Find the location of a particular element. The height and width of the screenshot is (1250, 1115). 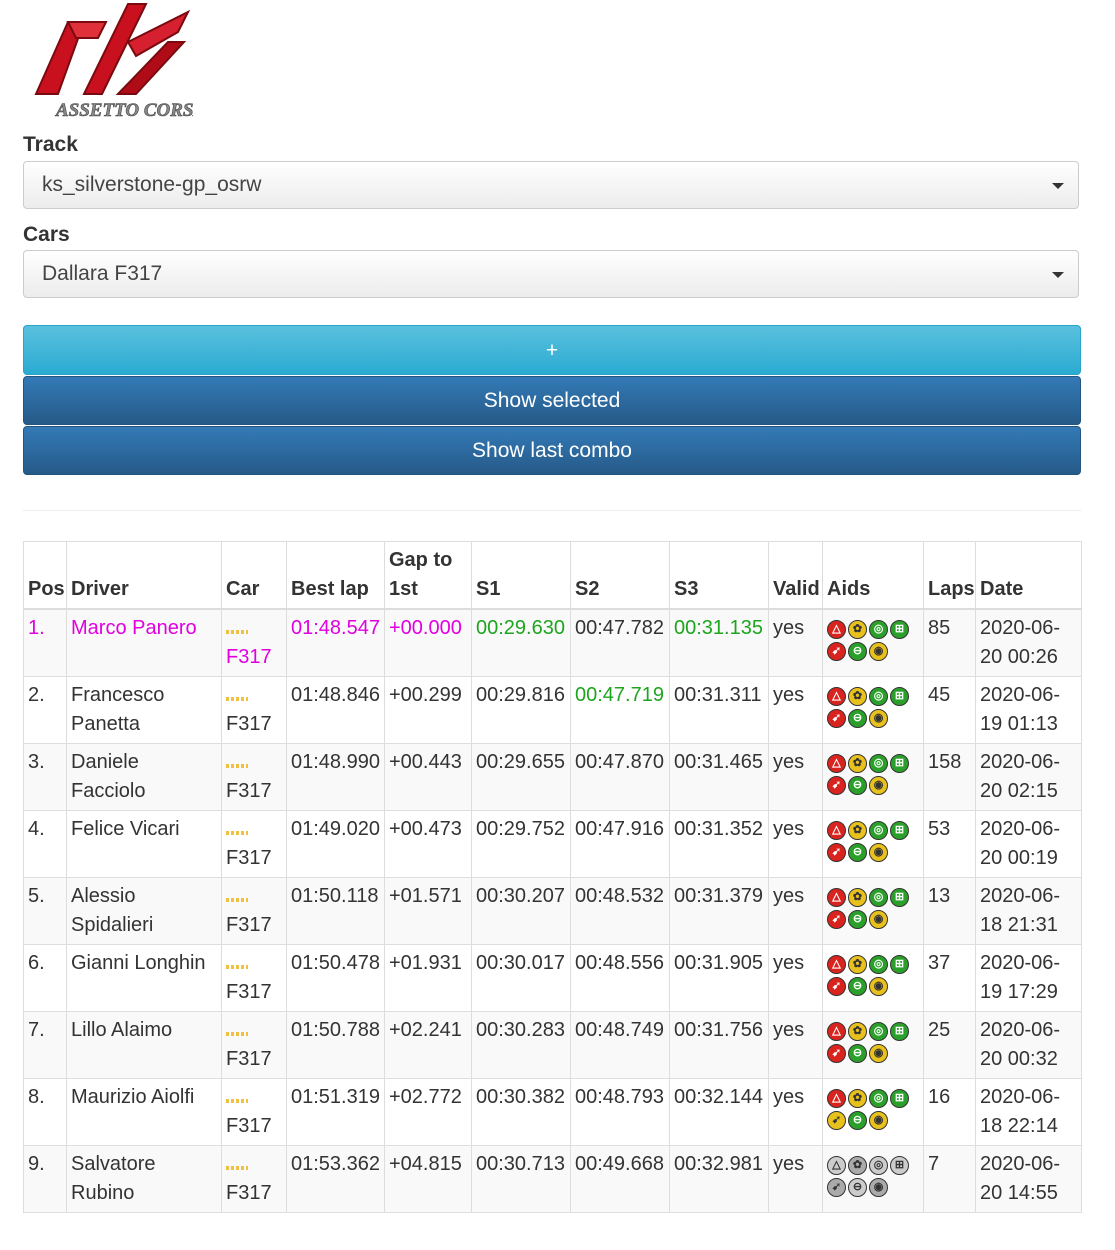

header-aids: Aids is located at coordinates (873, 575).